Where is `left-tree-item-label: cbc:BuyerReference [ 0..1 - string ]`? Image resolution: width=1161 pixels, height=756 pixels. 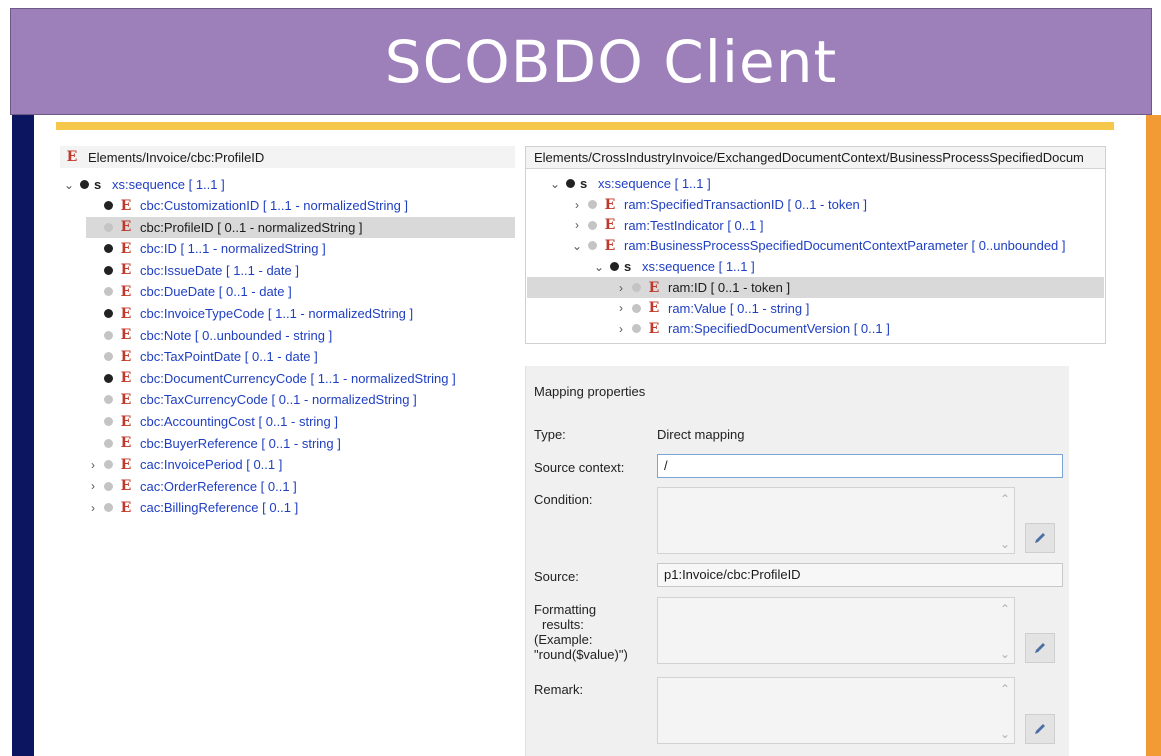
left-tree-item-label: cbc:BuyerReference [ 0..1 - string ] is located at coordinates (240, 443).